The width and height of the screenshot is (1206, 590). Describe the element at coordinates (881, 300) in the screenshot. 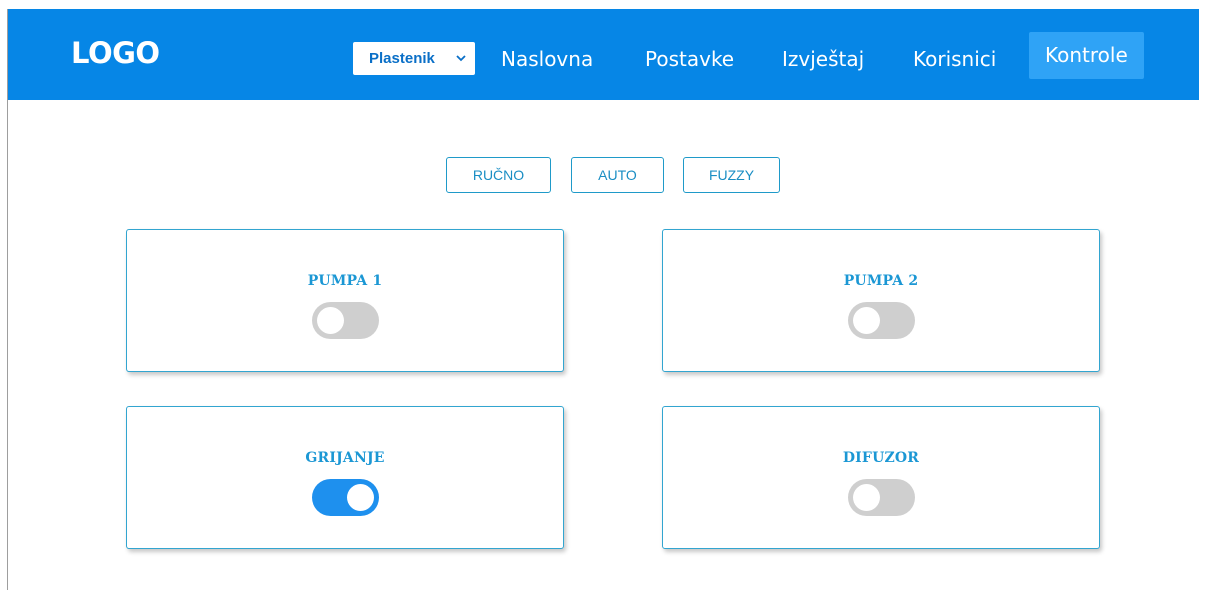

I see `control-card-pumpa-2: PUMPA 2` at that location.